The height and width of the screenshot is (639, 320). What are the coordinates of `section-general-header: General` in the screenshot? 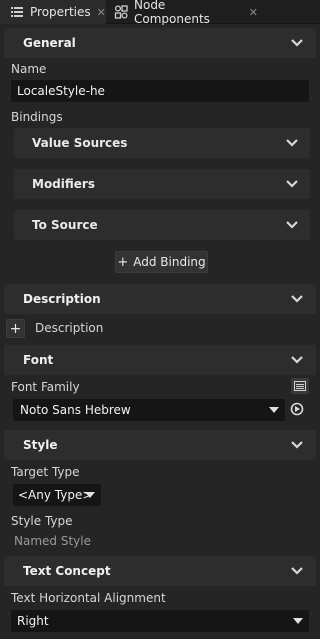 It's located at (160, 43).